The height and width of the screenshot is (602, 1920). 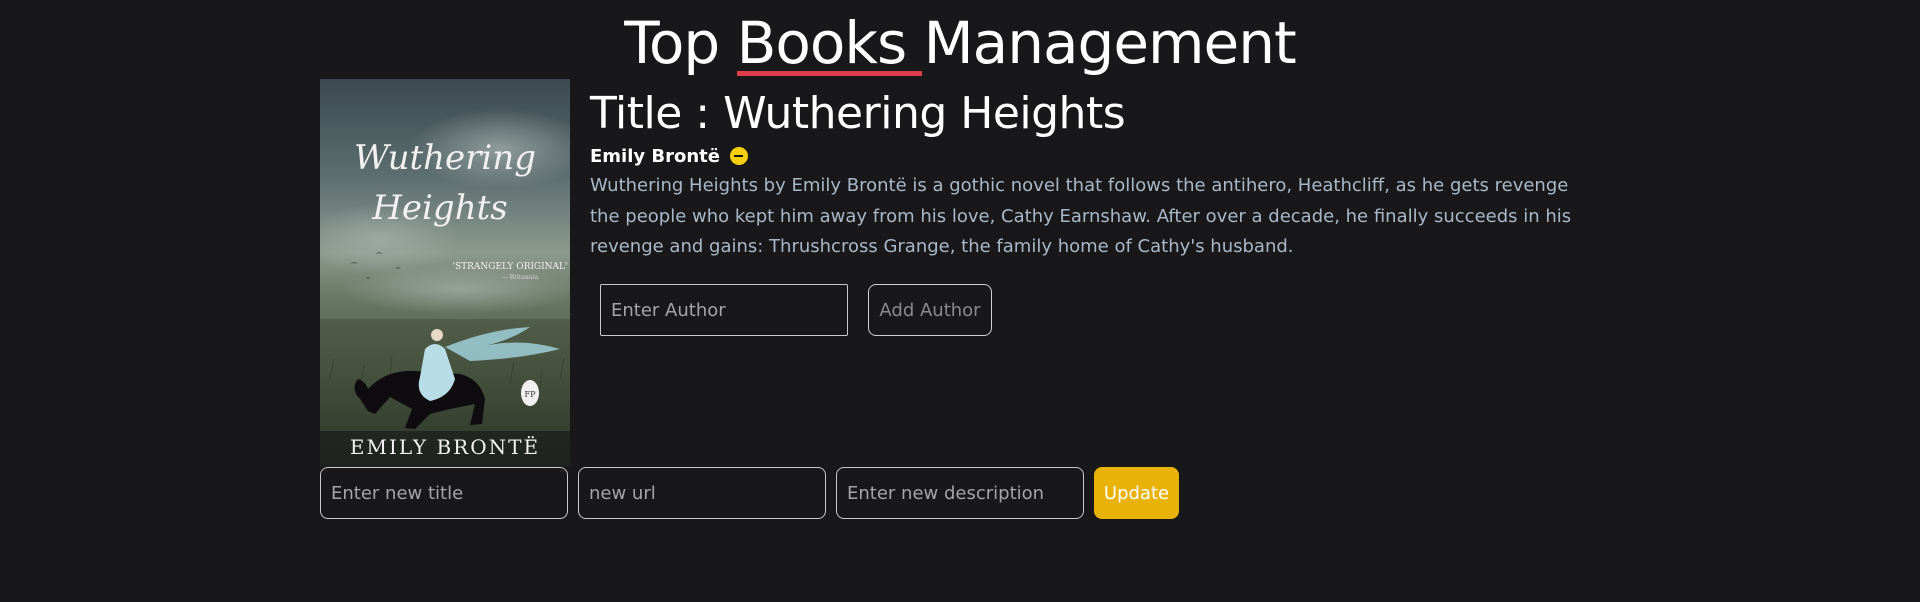 I want to click on add-author-button: Add Author, so click(x=930, y=310).